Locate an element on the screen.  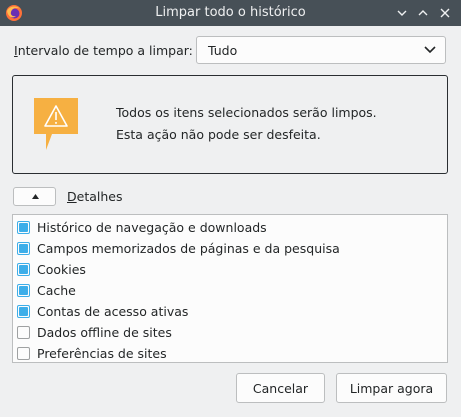
list-item-browsing-history: Histórico de navegação e downloads is located at coordinates (230, 227).